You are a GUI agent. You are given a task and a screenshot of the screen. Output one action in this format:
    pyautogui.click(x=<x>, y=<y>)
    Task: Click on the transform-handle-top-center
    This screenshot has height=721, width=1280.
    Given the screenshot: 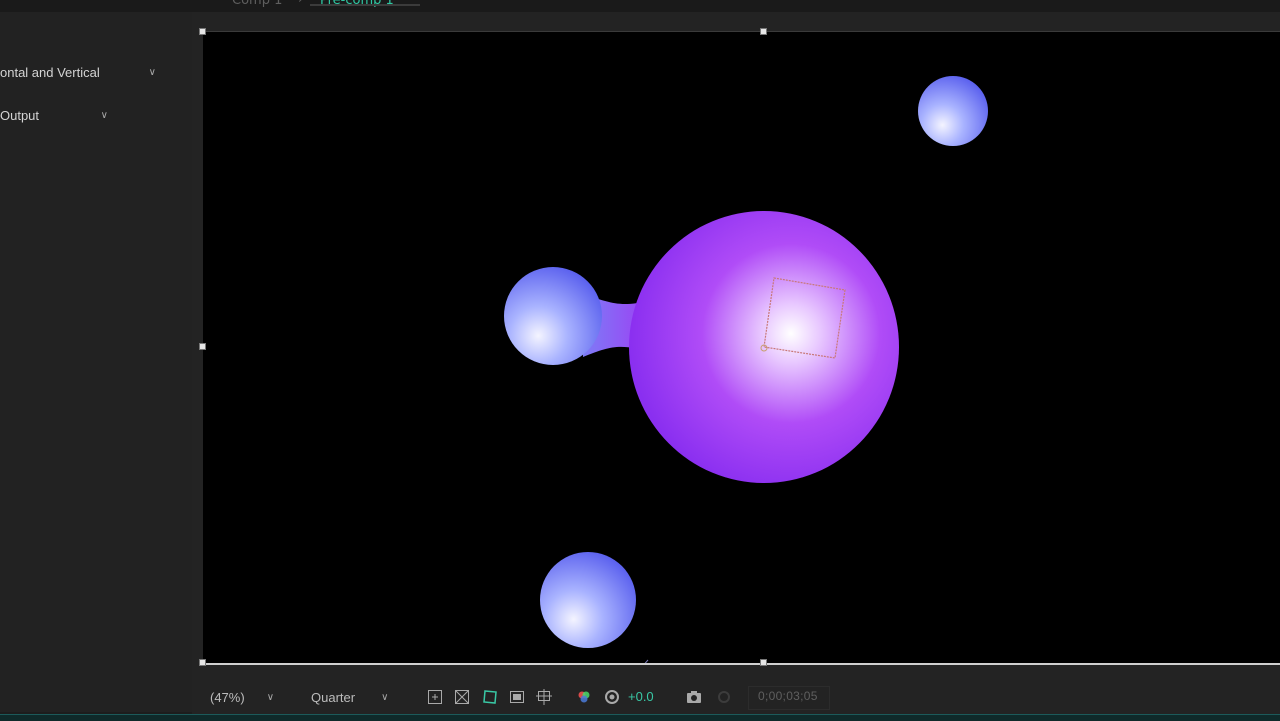 What is the action you would take?
    pyautogui.click(x=763, y=31)
    